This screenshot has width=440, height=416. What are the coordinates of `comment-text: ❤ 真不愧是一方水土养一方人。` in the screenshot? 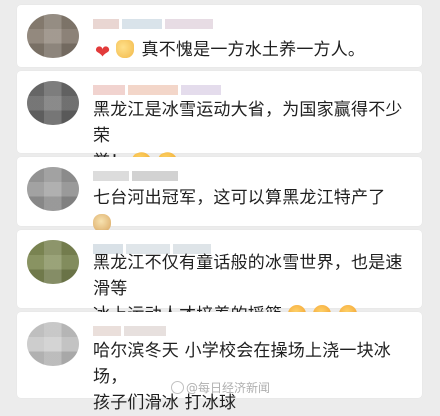 It's located at (248, 51).